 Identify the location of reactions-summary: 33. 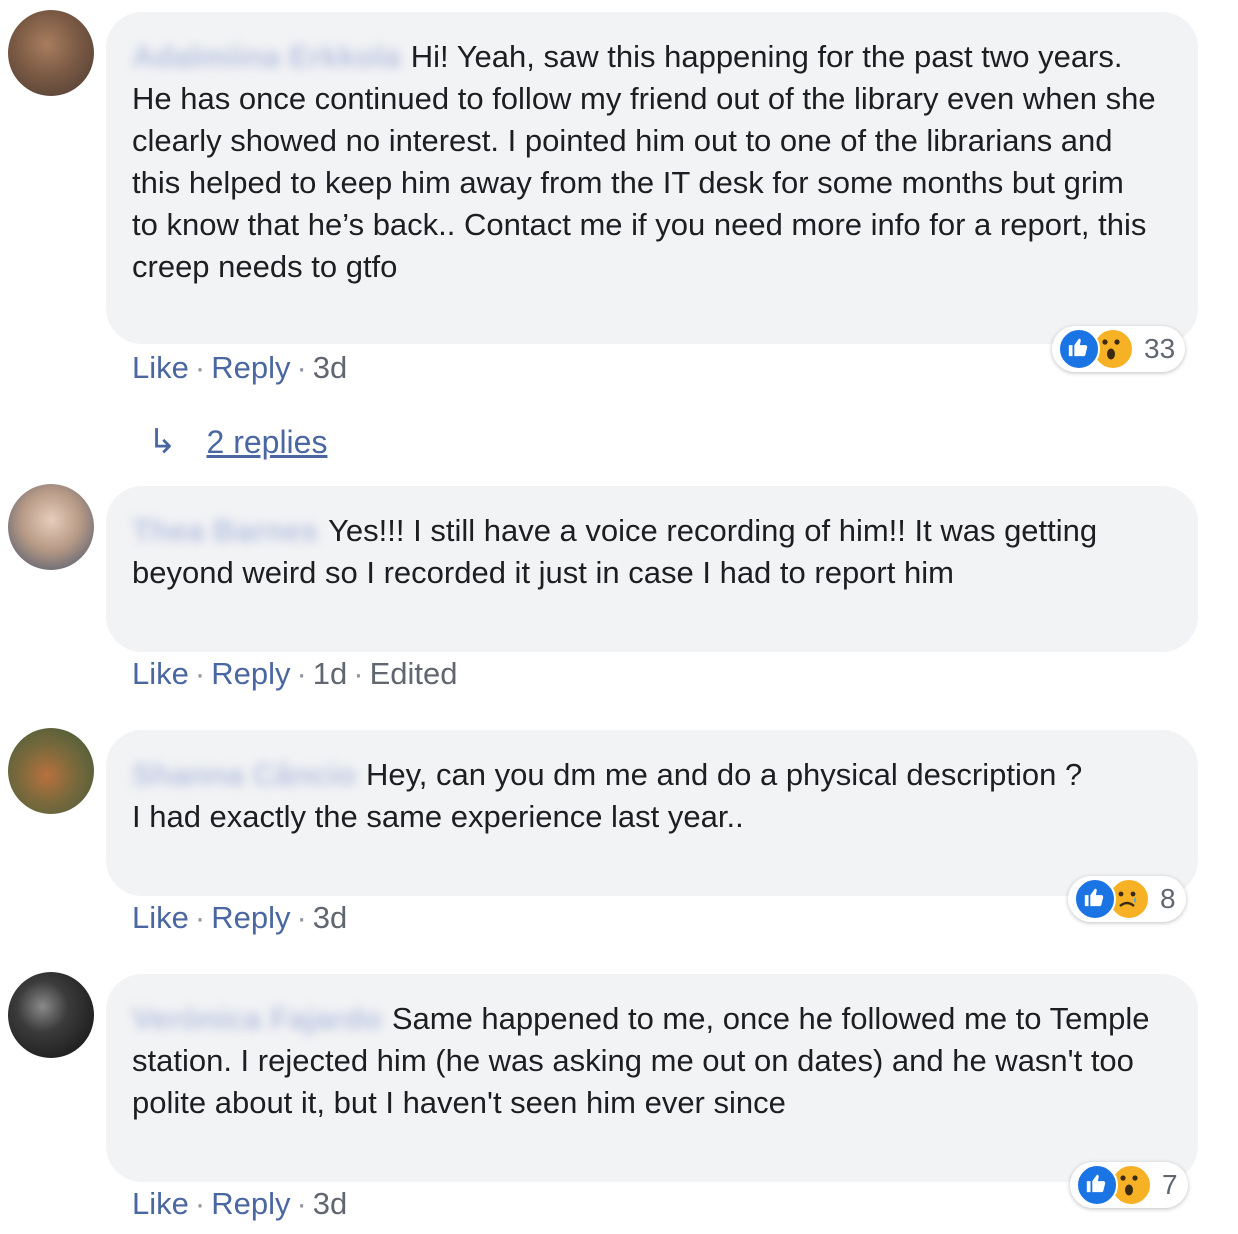
(1119, 349).